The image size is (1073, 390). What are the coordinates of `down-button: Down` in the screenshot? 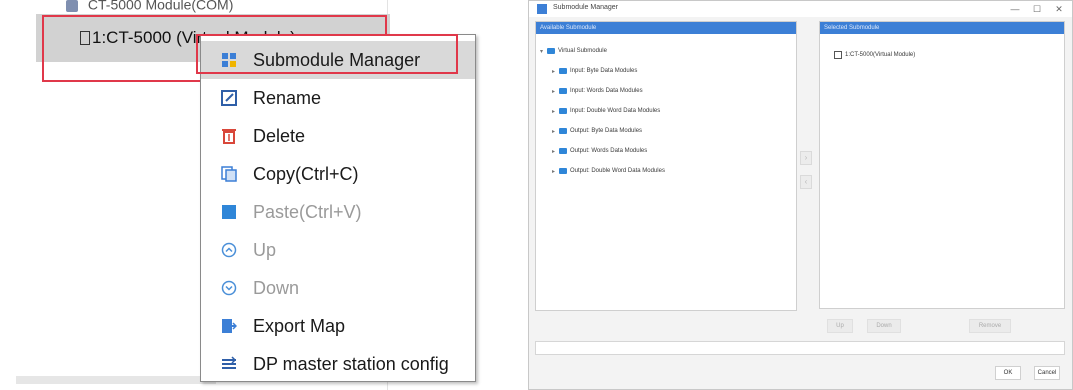 It's located at (884, 326).